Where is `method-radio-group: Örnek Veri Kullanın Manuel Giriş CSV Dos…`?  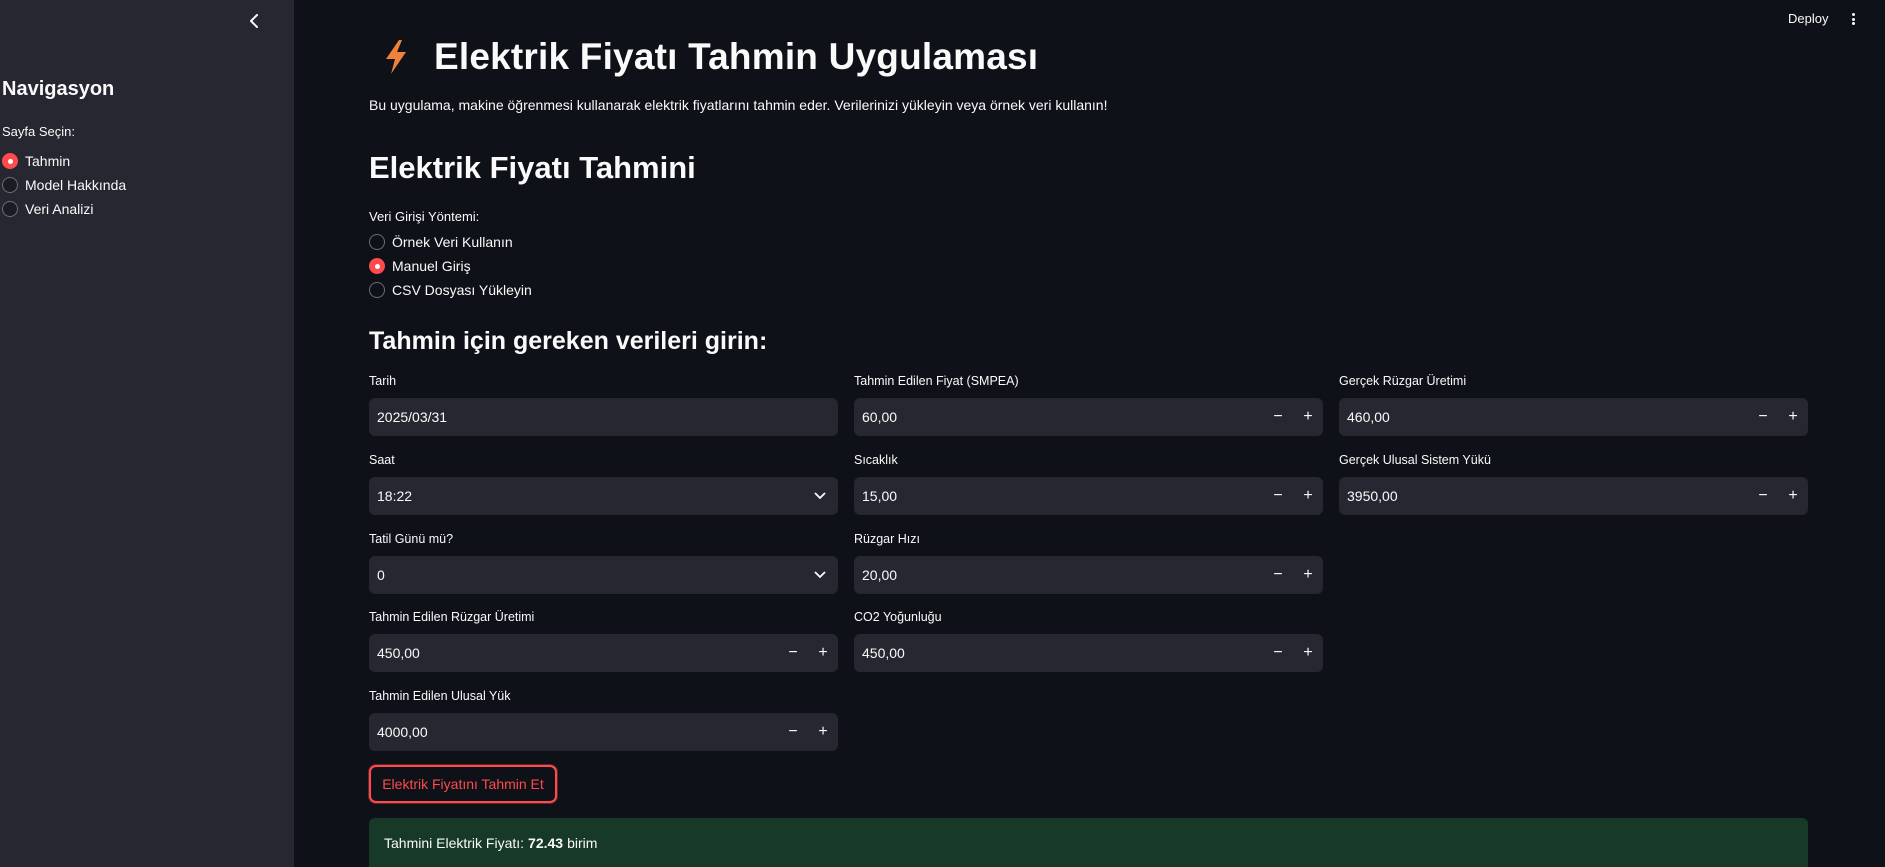 method-radio-group: Örnek Veri Kullanın Manuel Giriş CSV Dos… is located at coordinates (450, 266).